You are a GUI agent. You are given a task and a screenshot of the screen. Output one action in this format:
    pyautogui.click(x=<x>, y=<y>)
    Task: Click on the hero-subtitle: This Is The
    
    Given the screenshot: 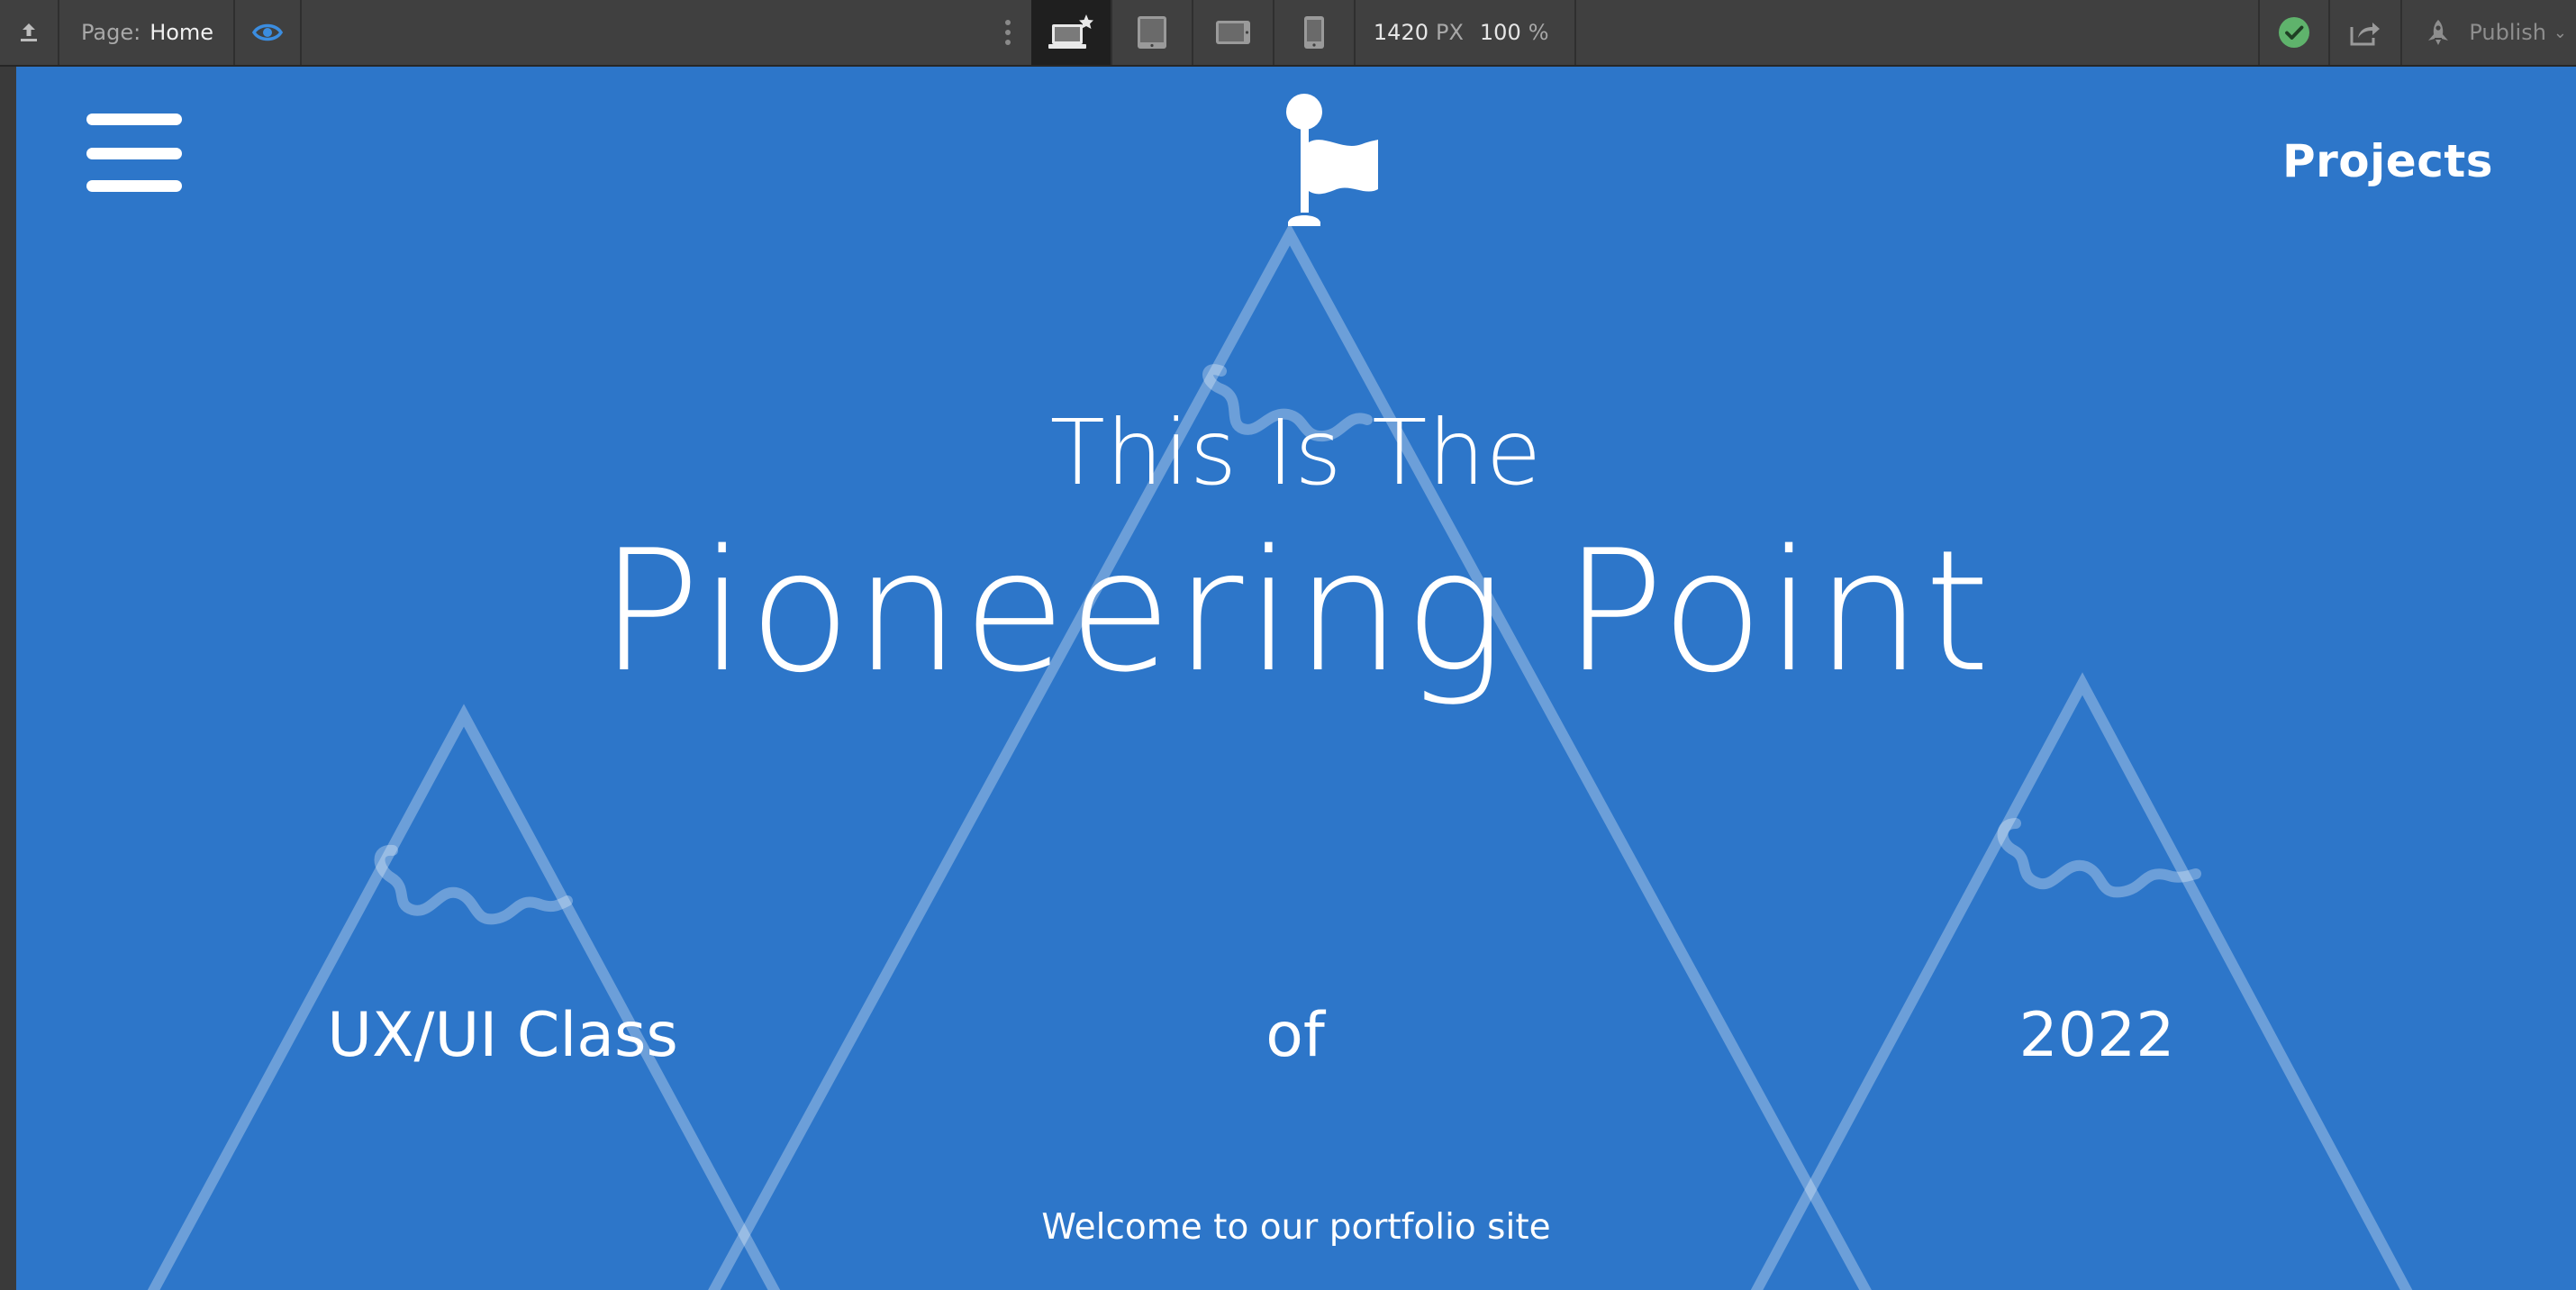 What is the action you would take?
    pyautogui.click(x=1296, y=452)
    